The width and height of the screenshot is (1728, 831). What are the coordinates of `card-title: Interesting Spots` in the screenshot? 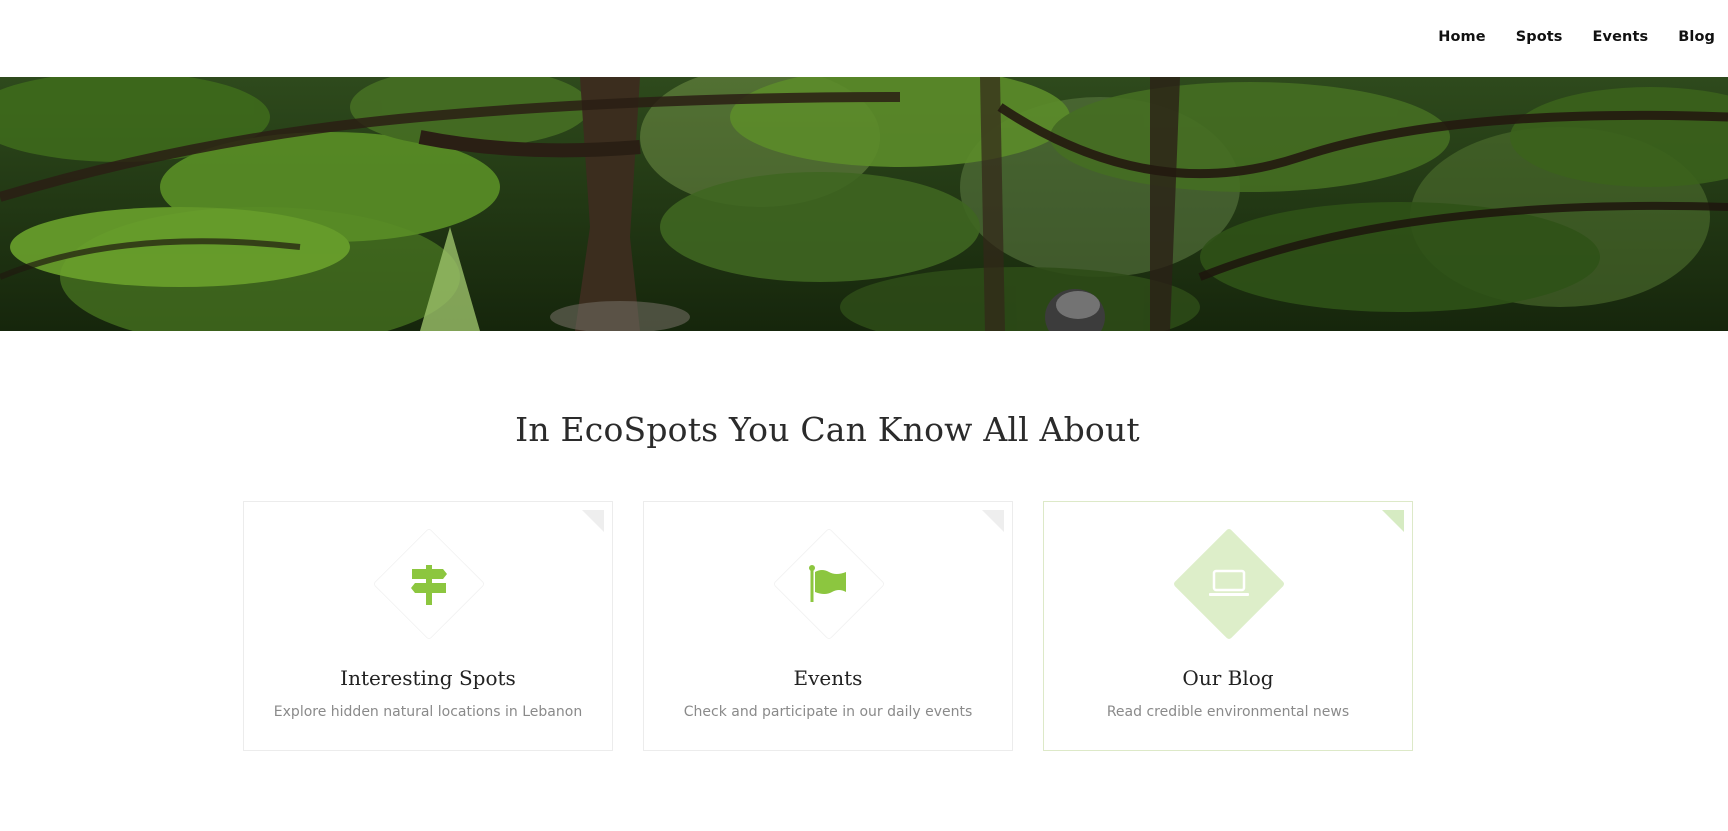 It's located at (428, 678).